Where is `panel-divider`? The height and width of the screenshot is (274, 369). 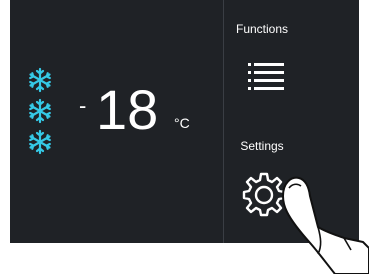 panel-divider is located at coordinates (223, 121).